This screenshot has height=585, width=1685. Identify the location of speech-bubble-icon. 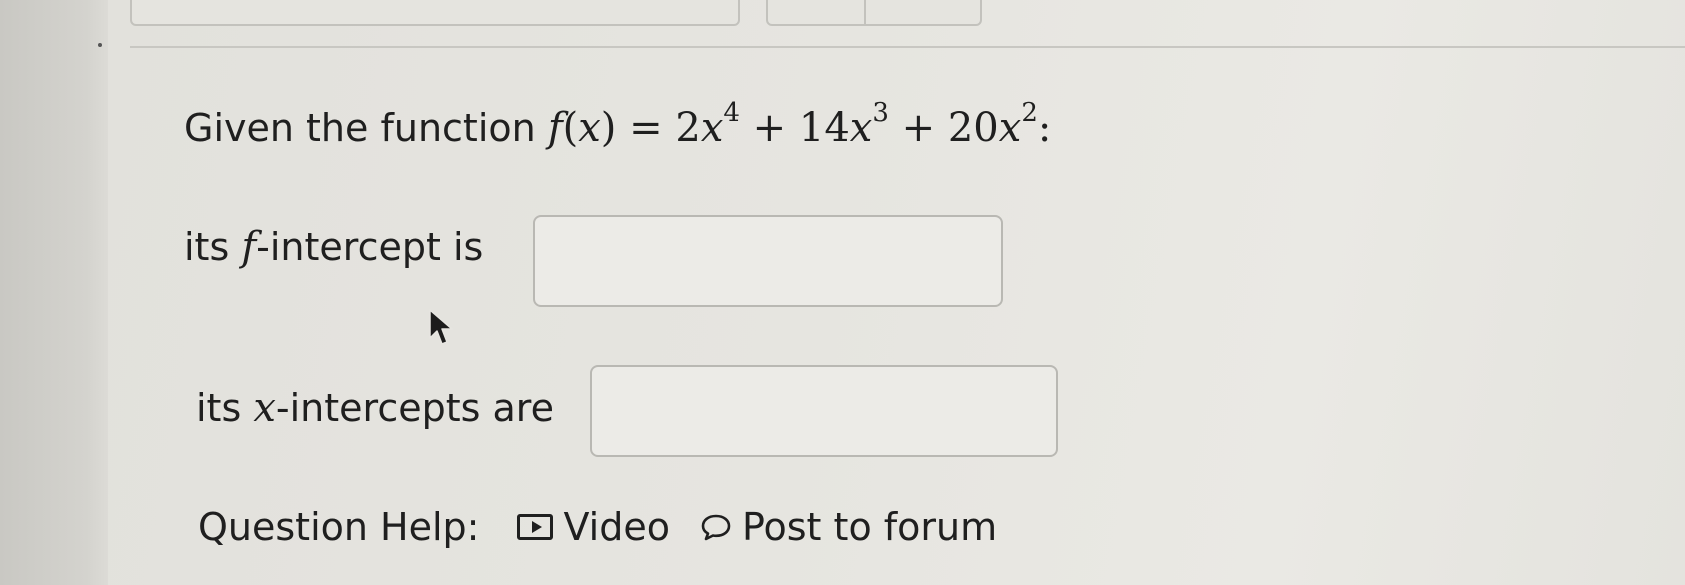
(716, 527).